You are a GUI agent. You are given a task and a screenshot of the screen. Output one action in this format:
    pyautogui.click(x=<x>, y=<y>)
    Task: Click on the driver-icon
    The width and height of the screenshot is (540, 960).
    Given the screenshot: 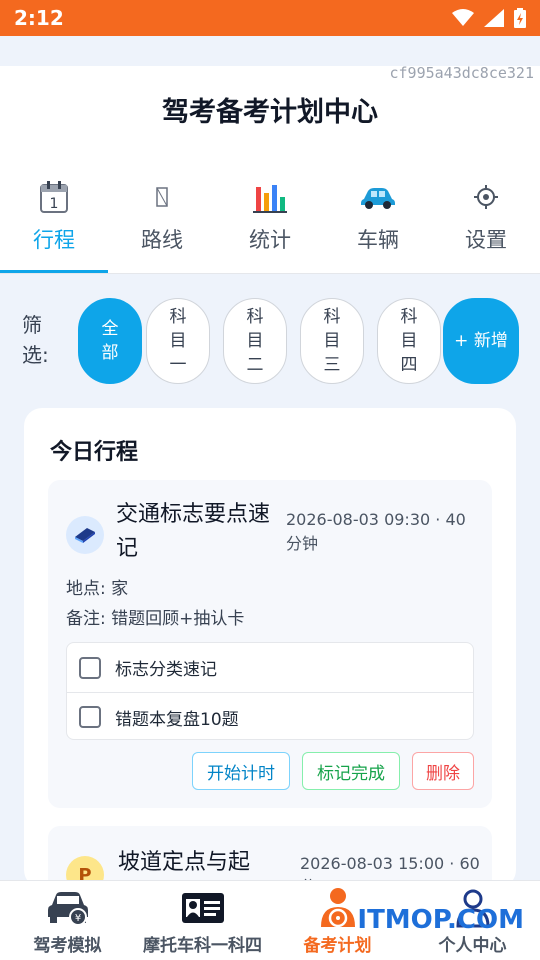 What is the action you would take?
    pyautogui.click(x=338, y=908)
    